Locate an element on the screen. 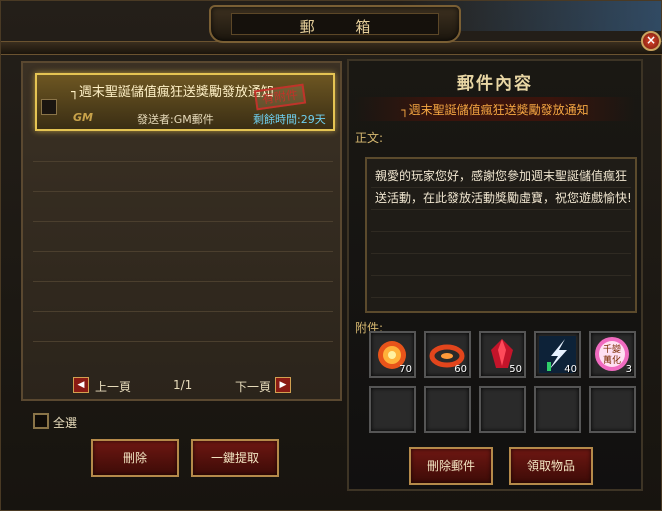  attachment-slot: 60 is located at coordinates (447, 354).